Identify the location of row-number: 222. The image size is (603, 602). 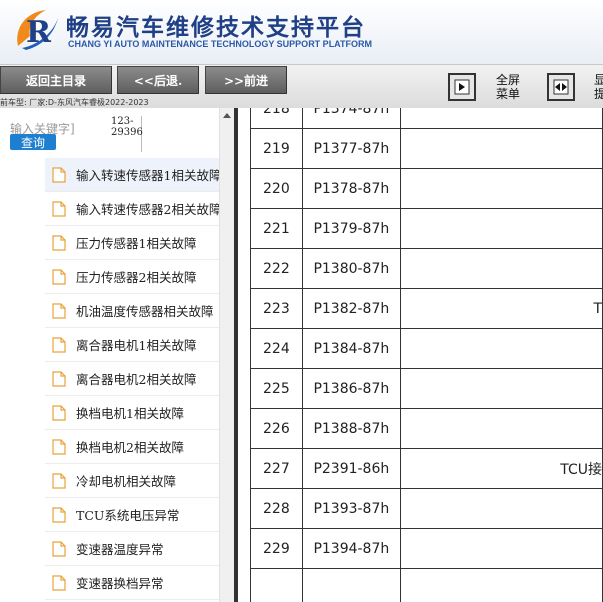
(276, 268).